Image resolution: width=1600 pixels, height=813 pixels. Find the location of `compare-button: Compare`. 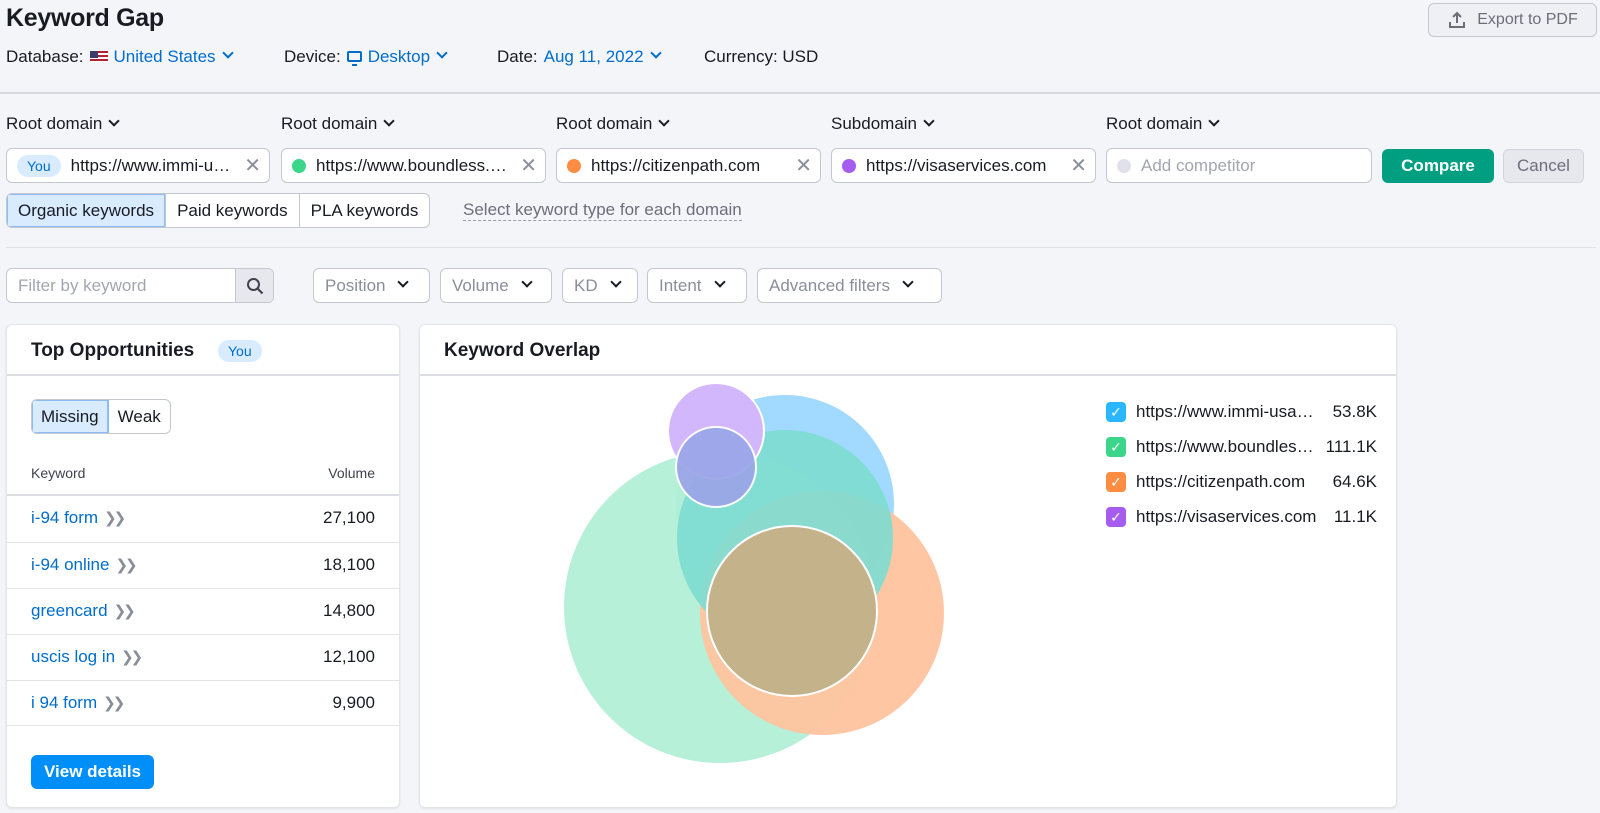

compare-button: Compare is located at coordinates (1438, 166).